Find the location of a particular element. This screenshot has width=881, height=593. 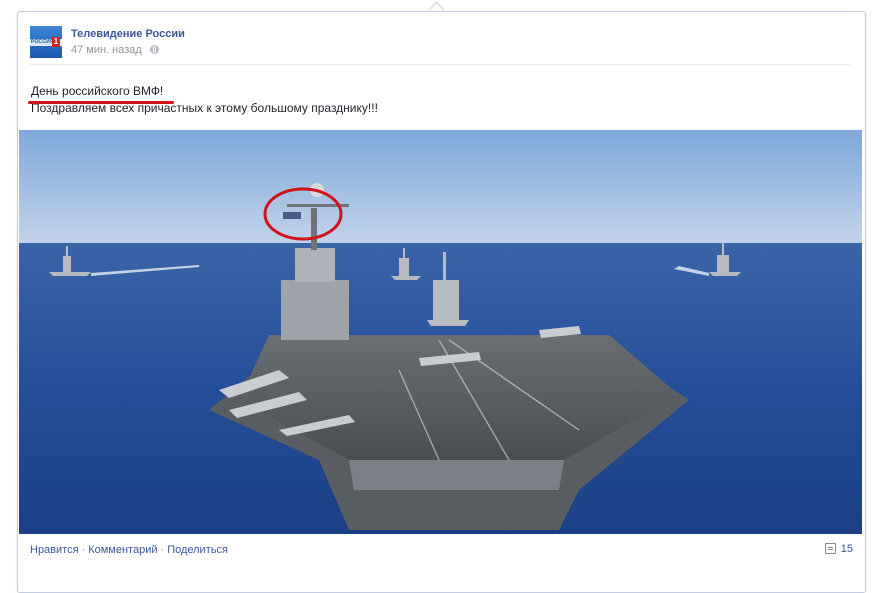

comment-icon is located at coordinates (830, 548).